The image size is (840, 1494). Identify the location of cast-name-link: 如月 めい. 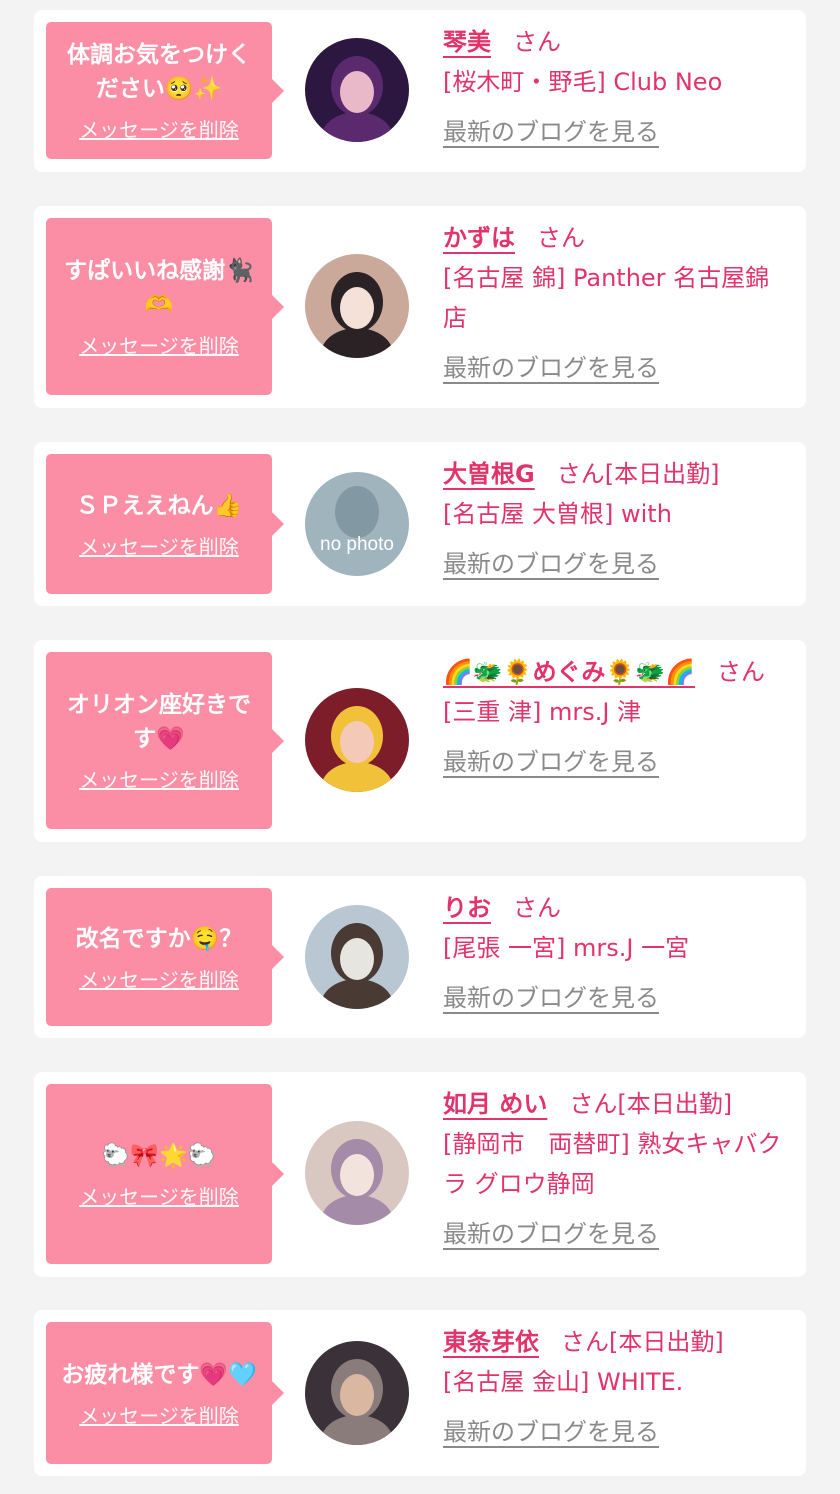
(495, 1104).